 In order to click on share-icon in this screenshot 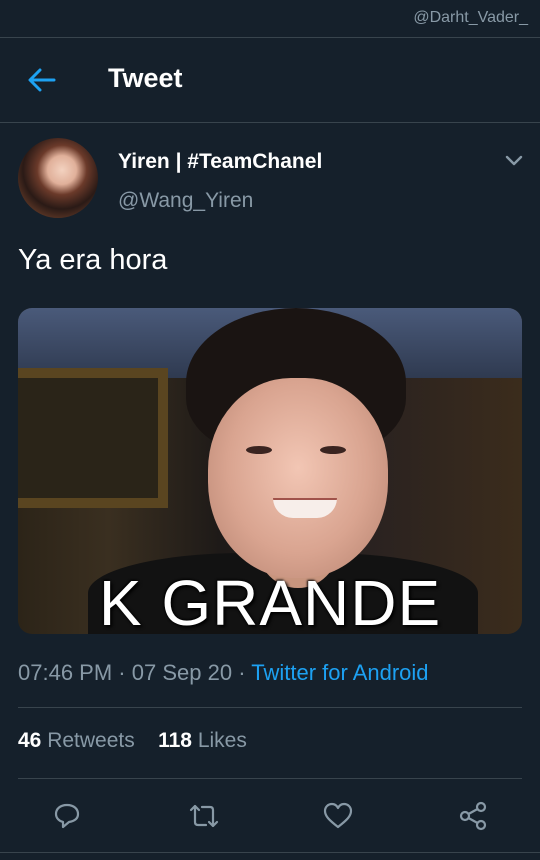, I will do `click(473, 816)`.